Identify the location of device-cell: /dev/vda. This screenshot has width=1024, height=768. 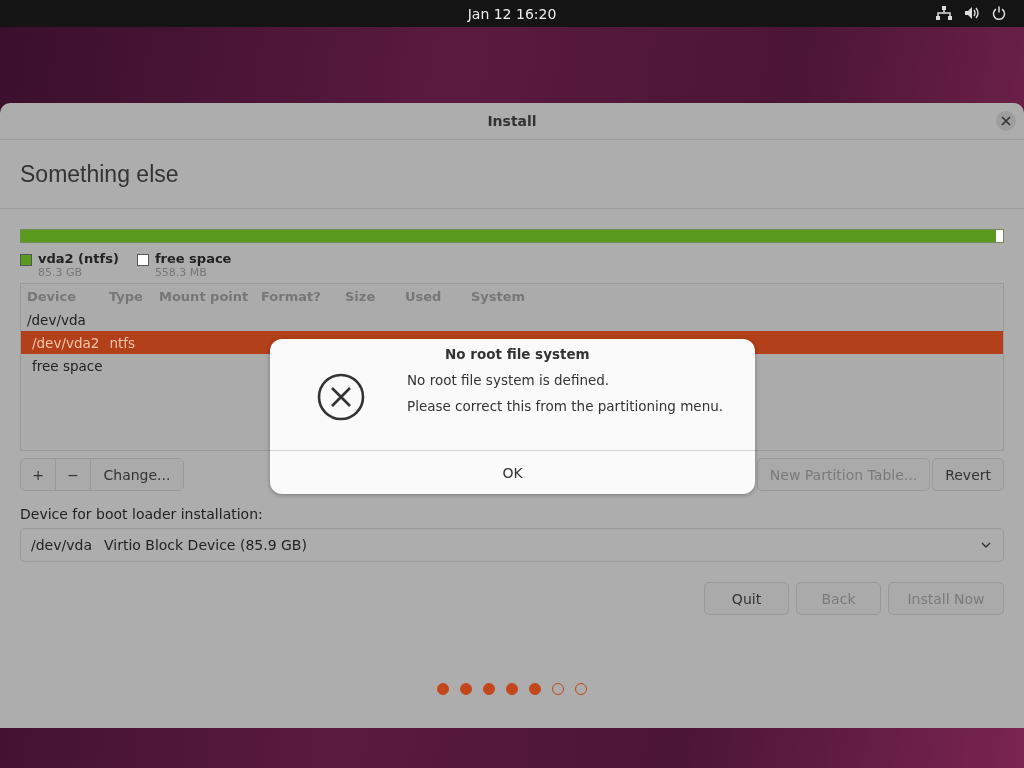
(56, 319).